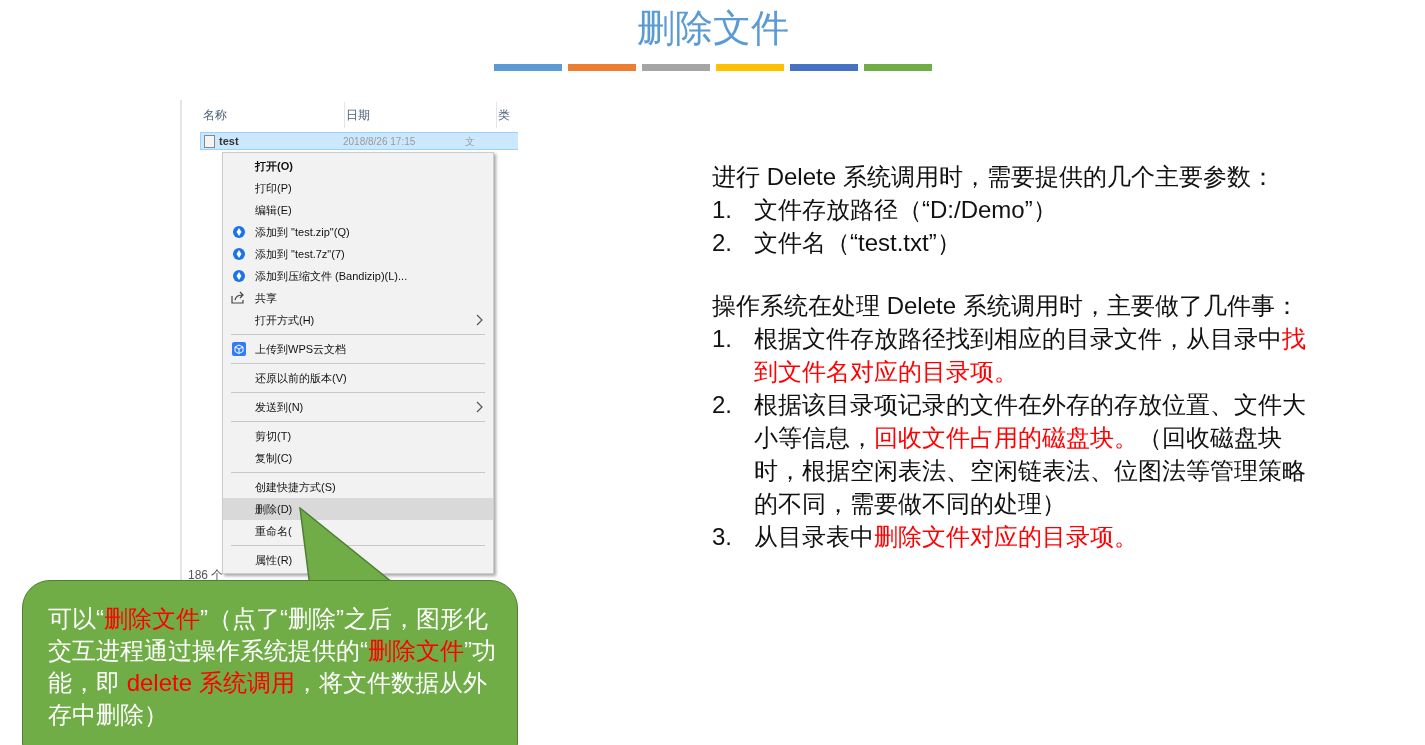 This screenshot has height=745, width=1425. What do you see at coordinates (470, 141) in the screenshot?
I see `file-type: 文` at bounding box center [470, 141].